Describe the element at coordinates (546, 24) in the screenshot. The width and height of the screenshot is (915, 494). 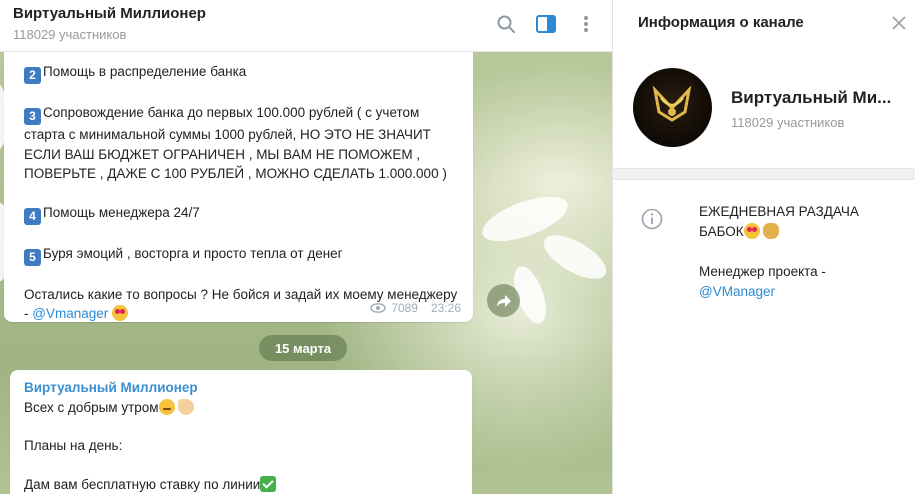
I see `side-panel-icon` at that location.